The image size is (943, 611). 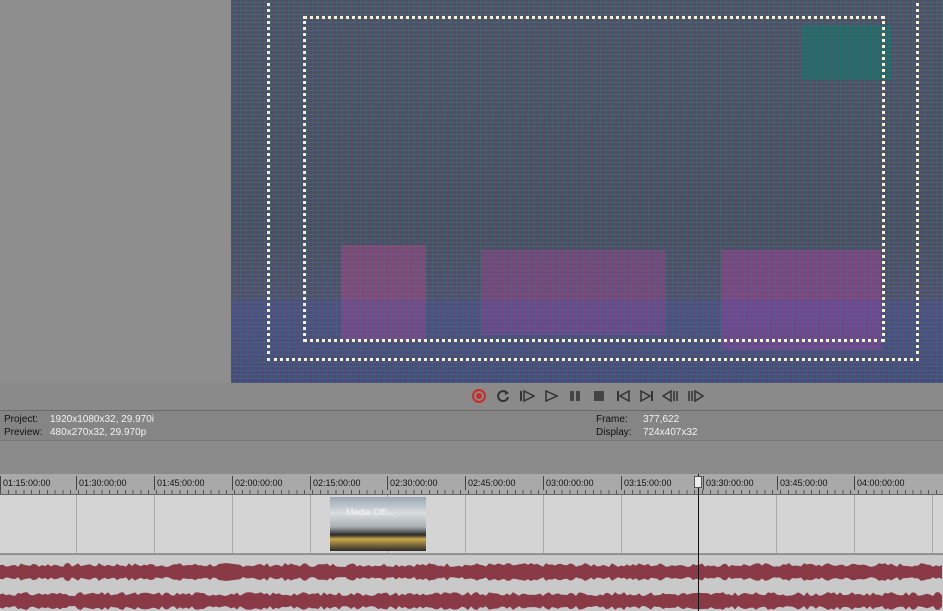 I want to click on ruler-tick-label: 03:00:00:00, so click(x=568, y=483).